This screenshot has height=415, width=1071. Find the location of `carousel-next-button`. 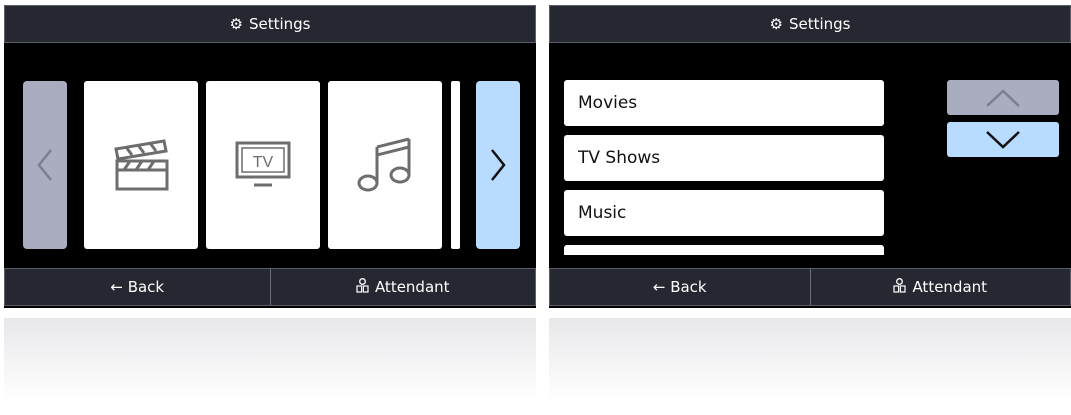

carousel-next-button is located at coordinates (498, 165).